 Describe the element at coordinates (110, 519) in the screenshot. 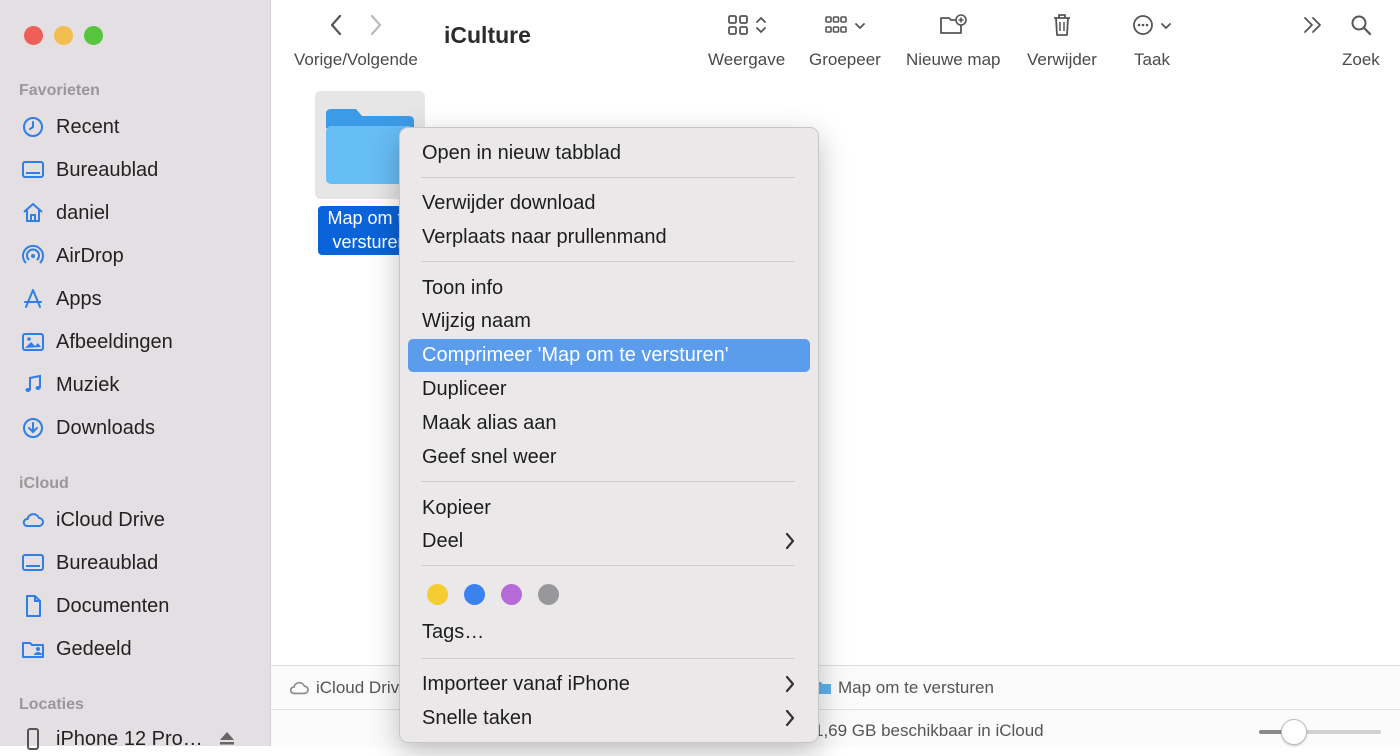

I see `sidebar-item-label: iCloud Drive` at that location.